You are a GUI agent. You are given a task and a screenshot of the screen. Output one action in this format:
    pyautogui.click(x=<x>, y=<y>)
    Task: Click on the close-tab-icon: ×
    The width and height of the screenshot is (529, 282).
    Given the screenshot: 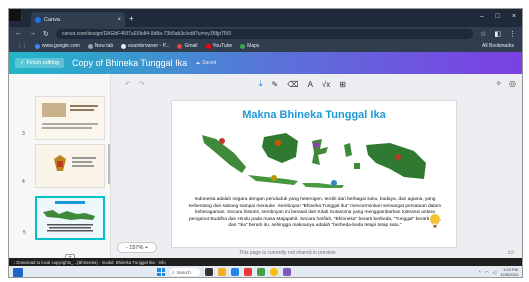 What is the action you would take?
    pyautogui.click(x=119, y=20)
    